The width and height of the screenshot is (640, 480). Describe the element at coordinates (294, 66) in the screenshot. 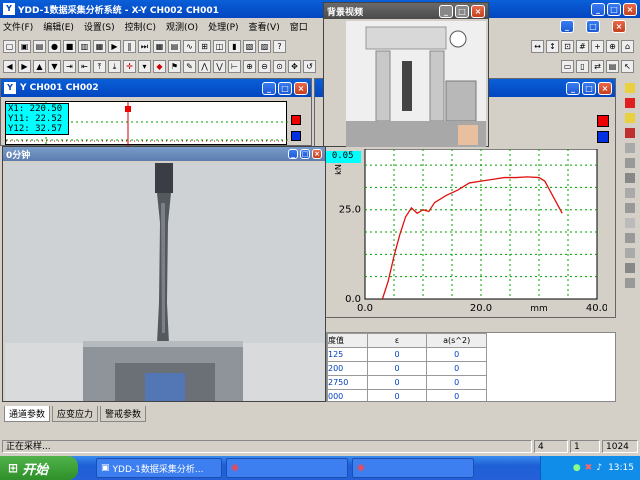

I see `pan-icon: ✥` at that location.